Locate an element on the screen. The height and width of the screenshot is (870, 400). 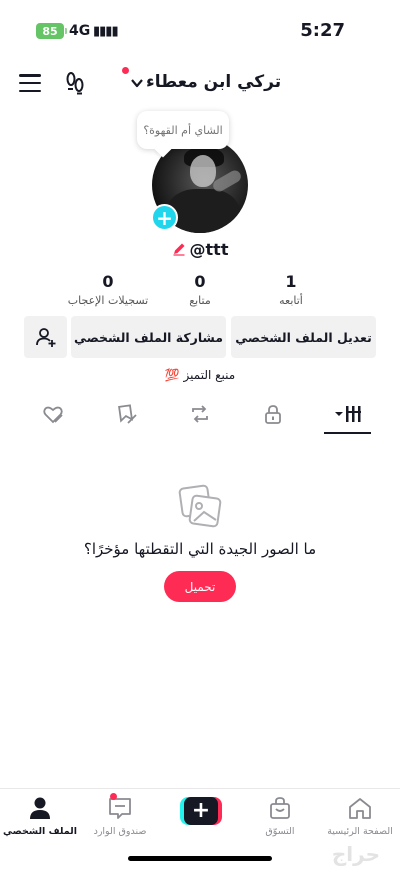
bio-text: منبع التميز is located at coordinates (209, 375).